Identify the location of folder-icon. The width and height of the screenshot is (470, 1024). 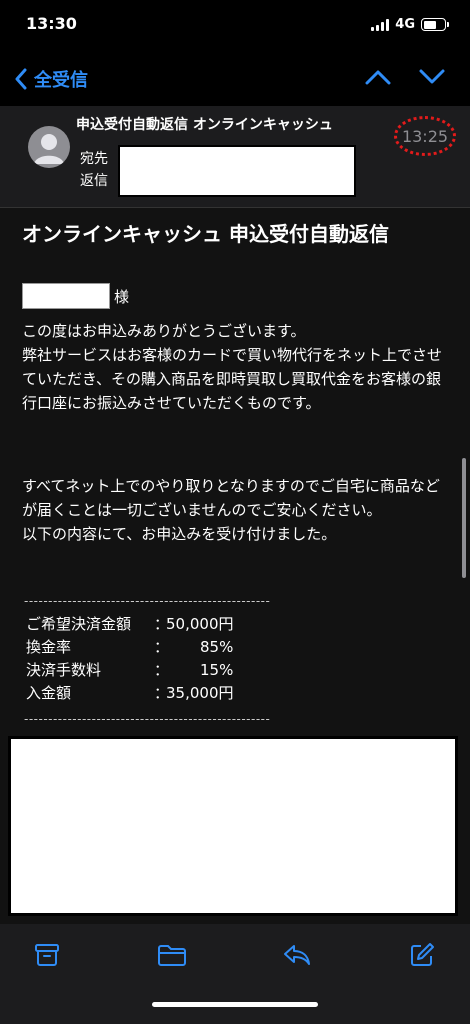
(172, 955).